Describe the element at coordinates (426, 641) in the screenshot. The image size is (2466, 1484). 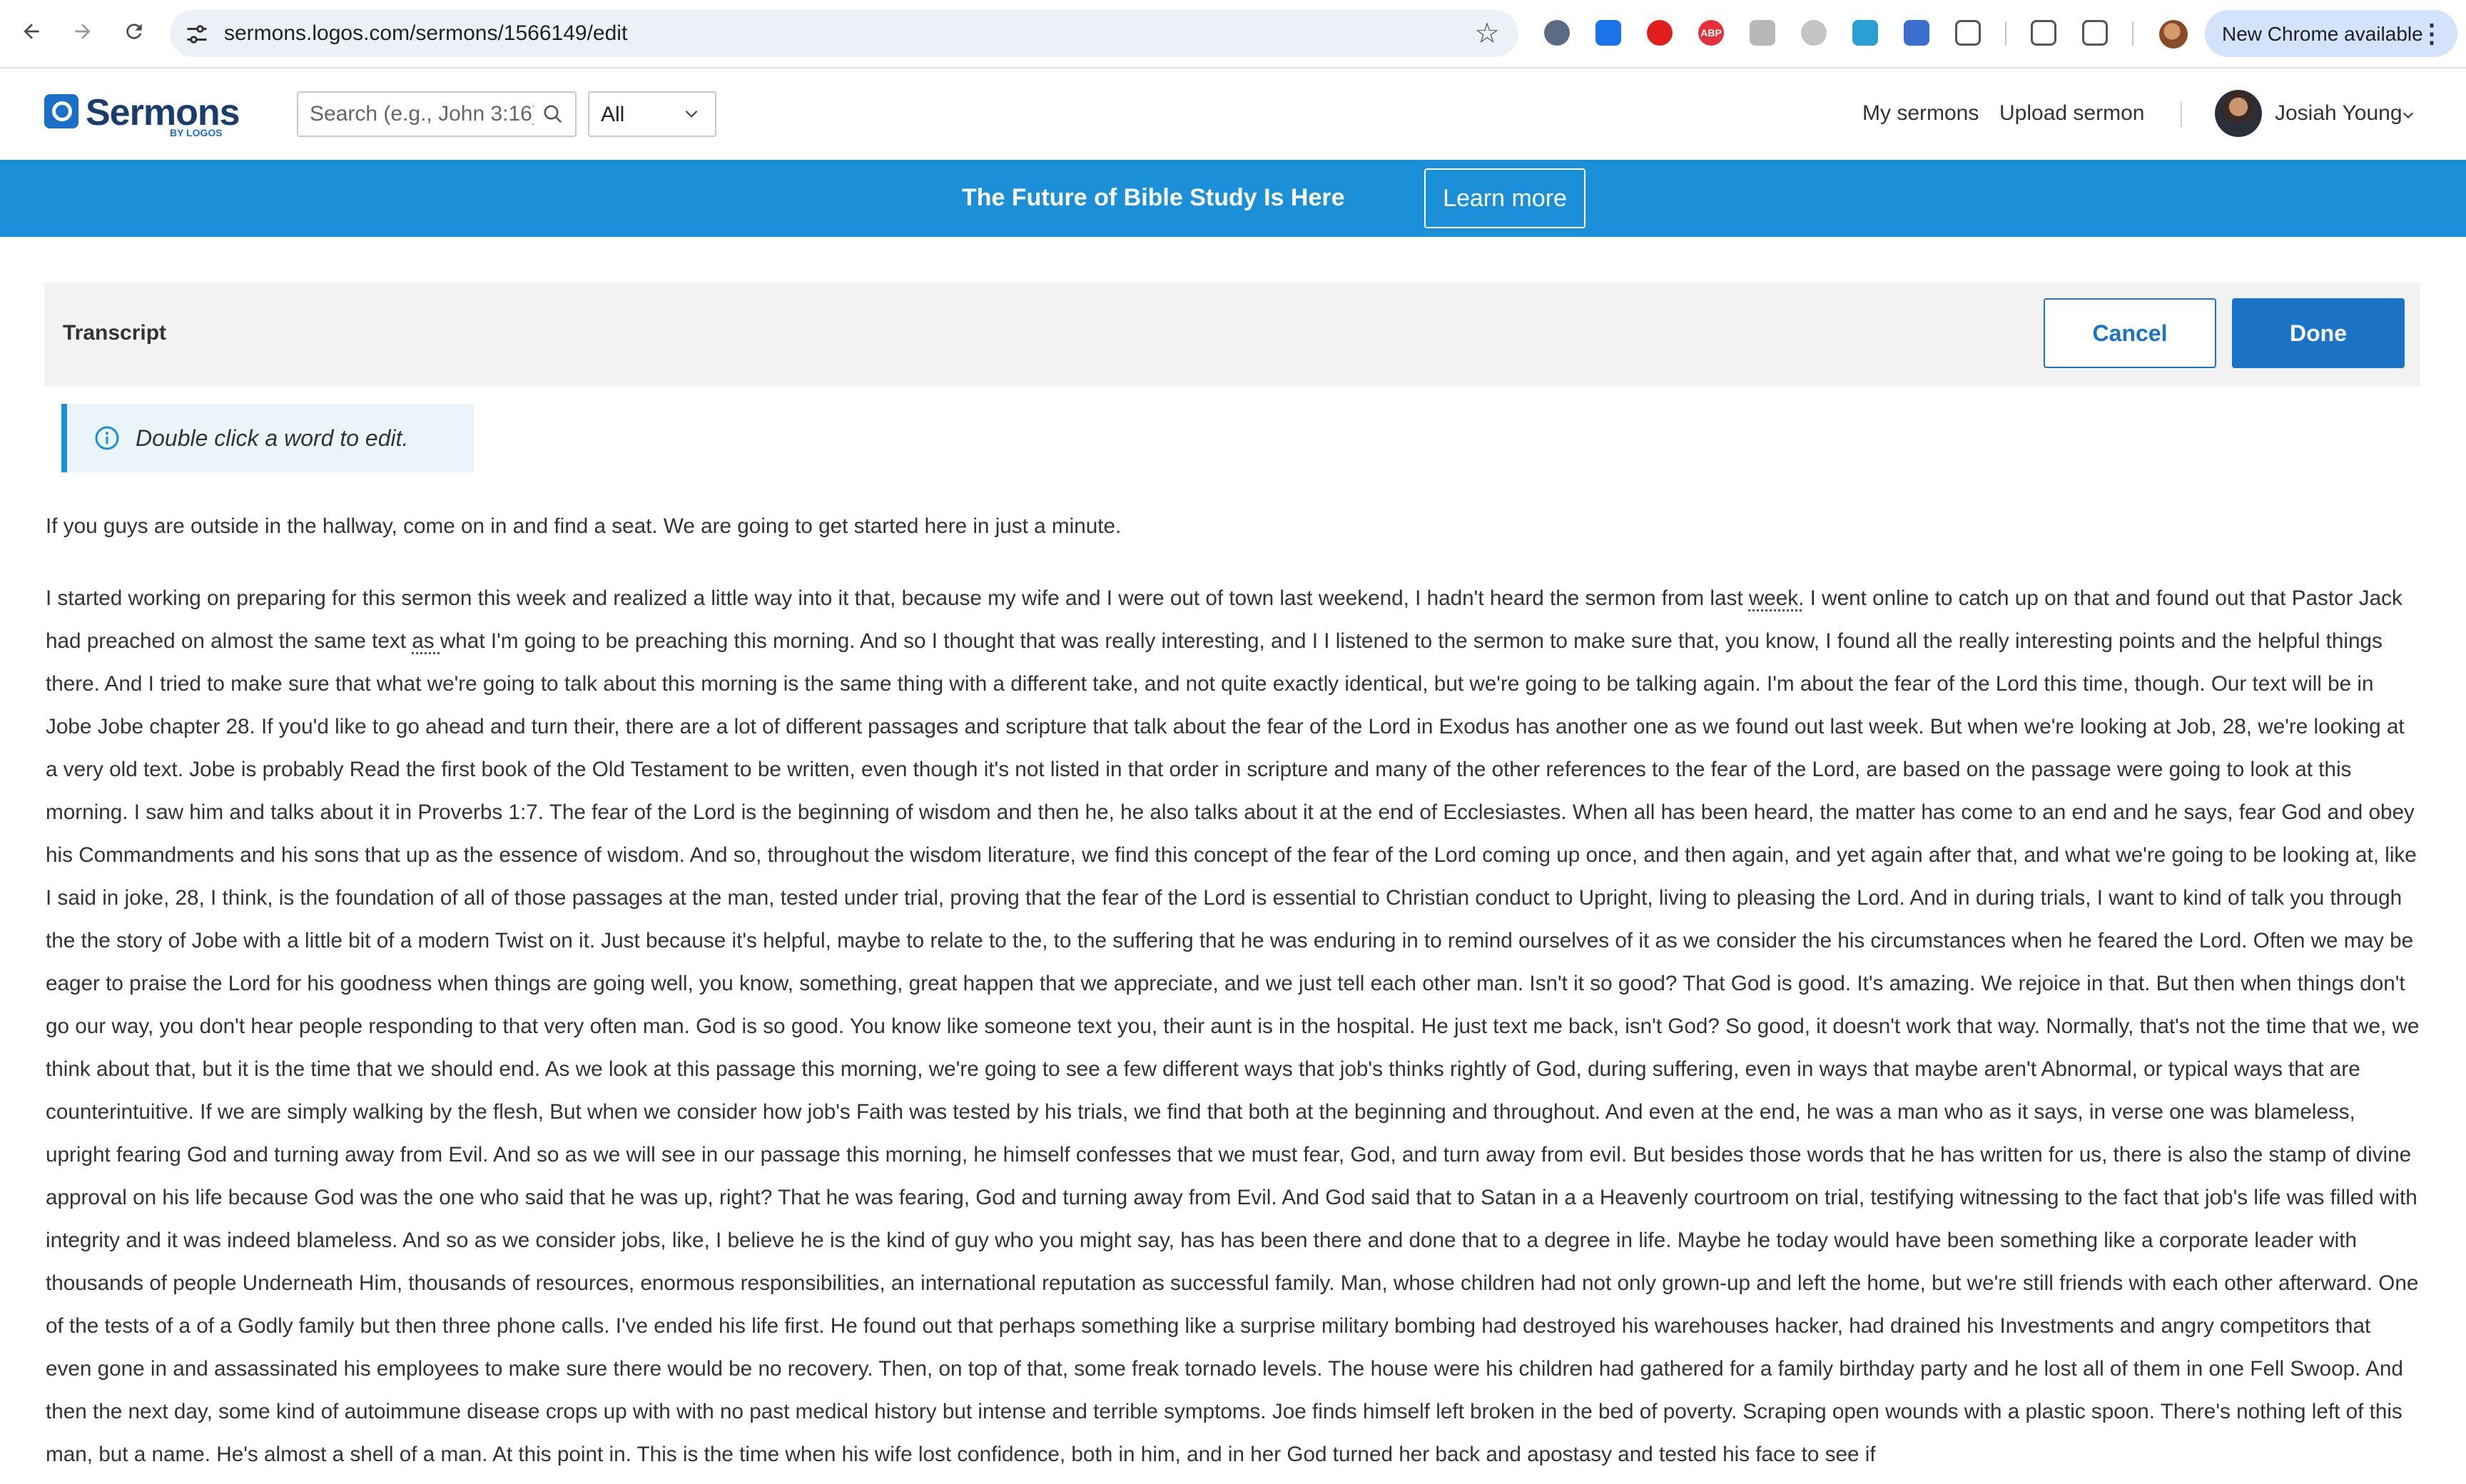
I see `edited-word: as` at that location.